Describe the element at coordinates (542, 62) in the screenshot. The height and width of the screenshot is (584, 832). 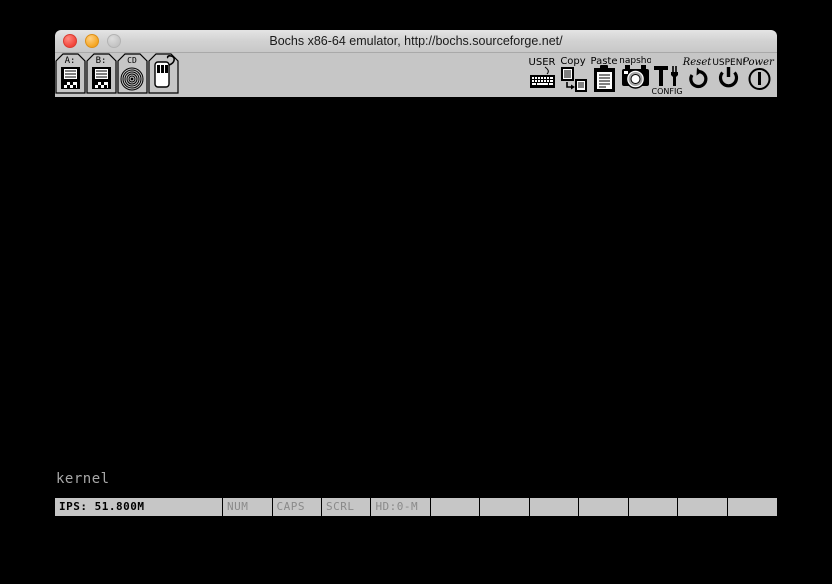
I see `svg-text: USER` at that location.